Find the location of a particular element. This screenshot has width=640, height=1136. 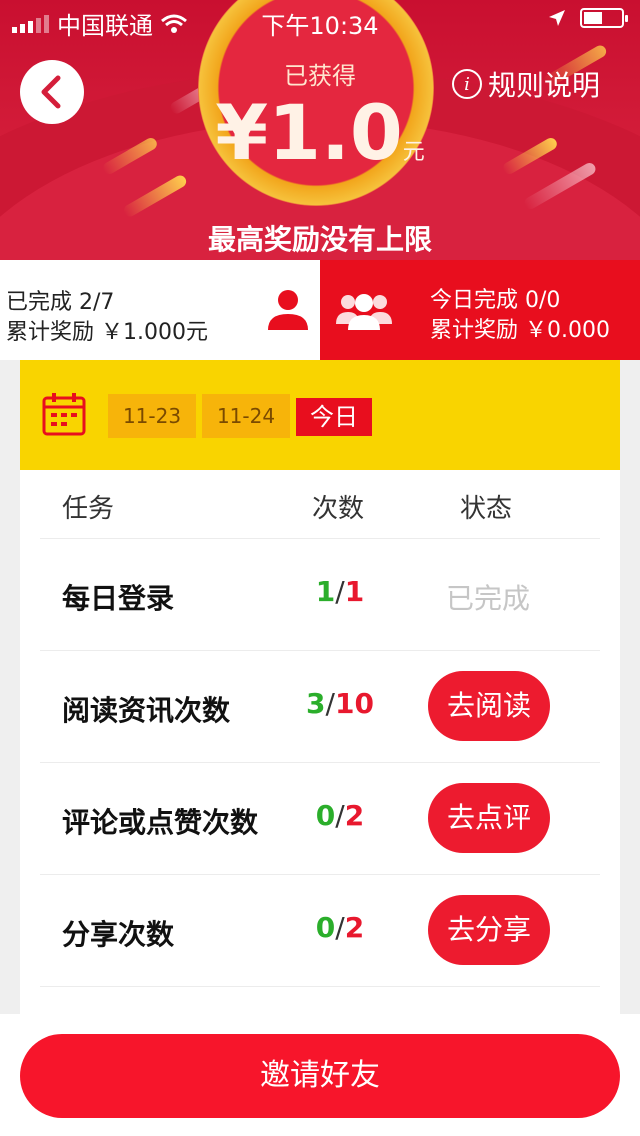

task-name: 阅读资讯次数 is located at coordinates (146, 710).